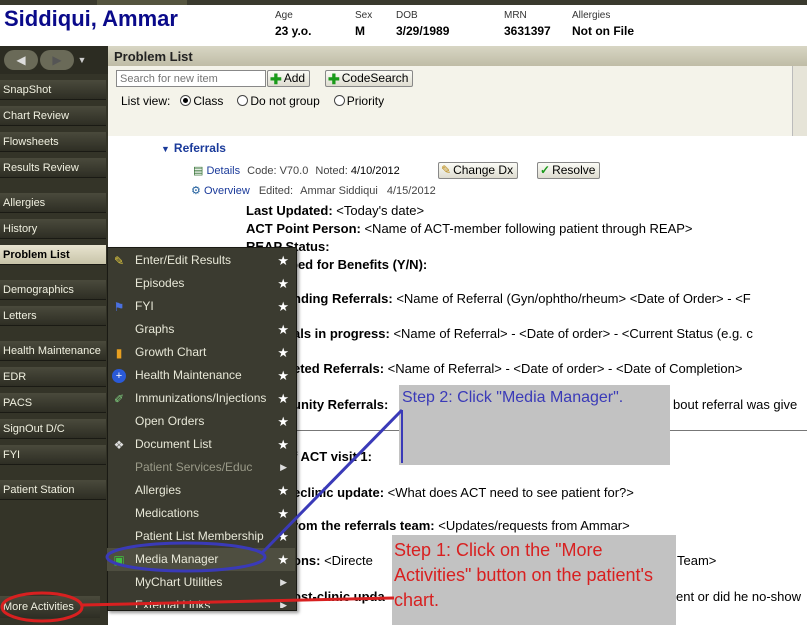 This screenshot has width=807, height=625. Describe the element at coordinates (364, 525) in the screenshot. I see `note-label: rom the referrals team:` at that location.